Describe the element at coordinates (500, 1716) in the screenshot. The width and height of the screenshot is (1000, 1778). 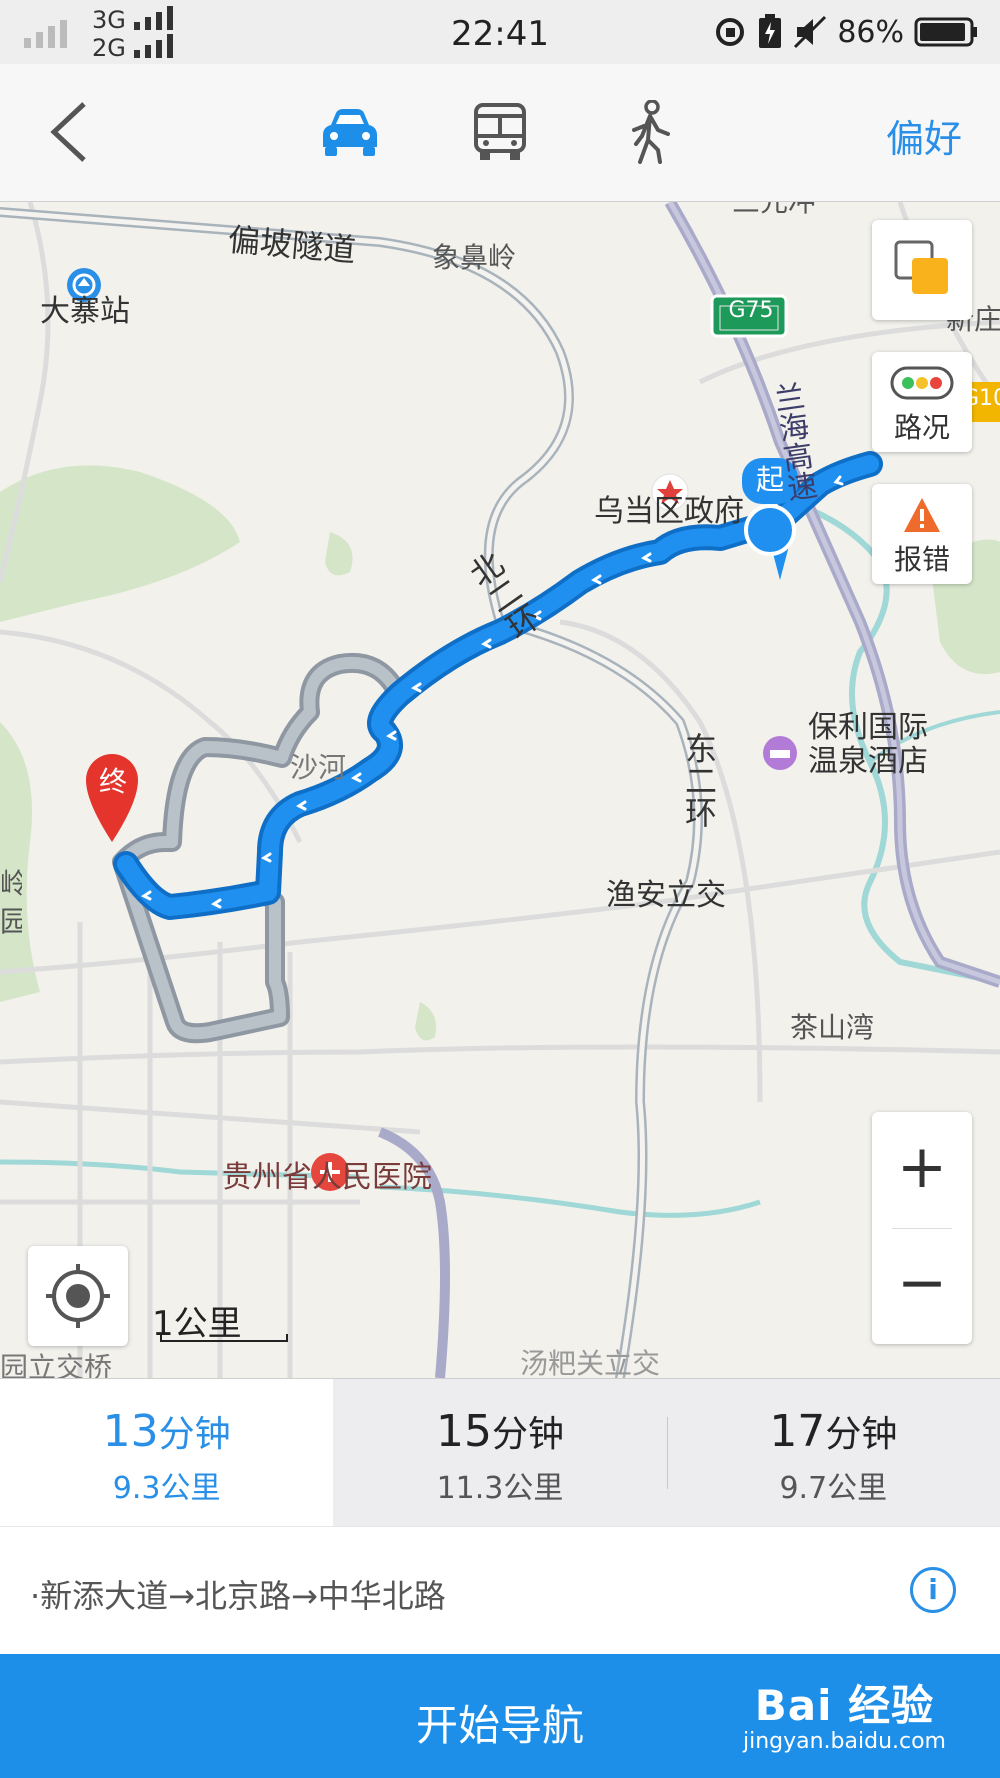
I see `start-navigation-button: 开始导航 Bai 经验 jingyan.baidu.com` at that location.